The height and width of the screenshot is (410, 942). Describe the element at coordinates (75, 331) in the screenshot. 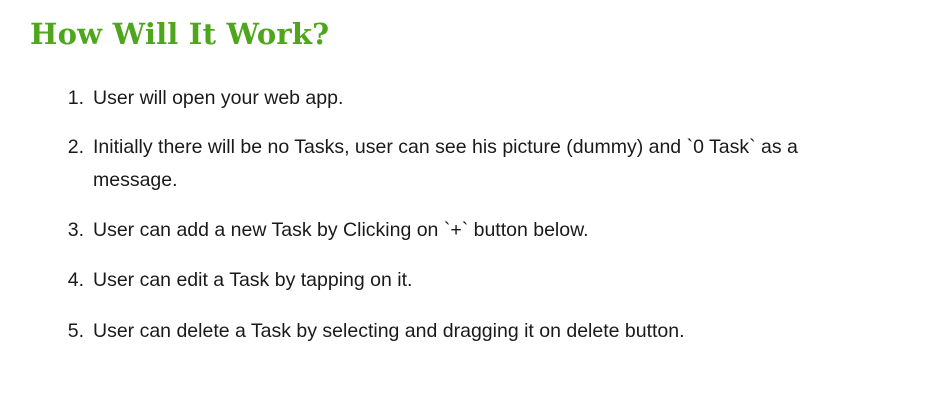

I see `list-item-number: 5.` at that location.